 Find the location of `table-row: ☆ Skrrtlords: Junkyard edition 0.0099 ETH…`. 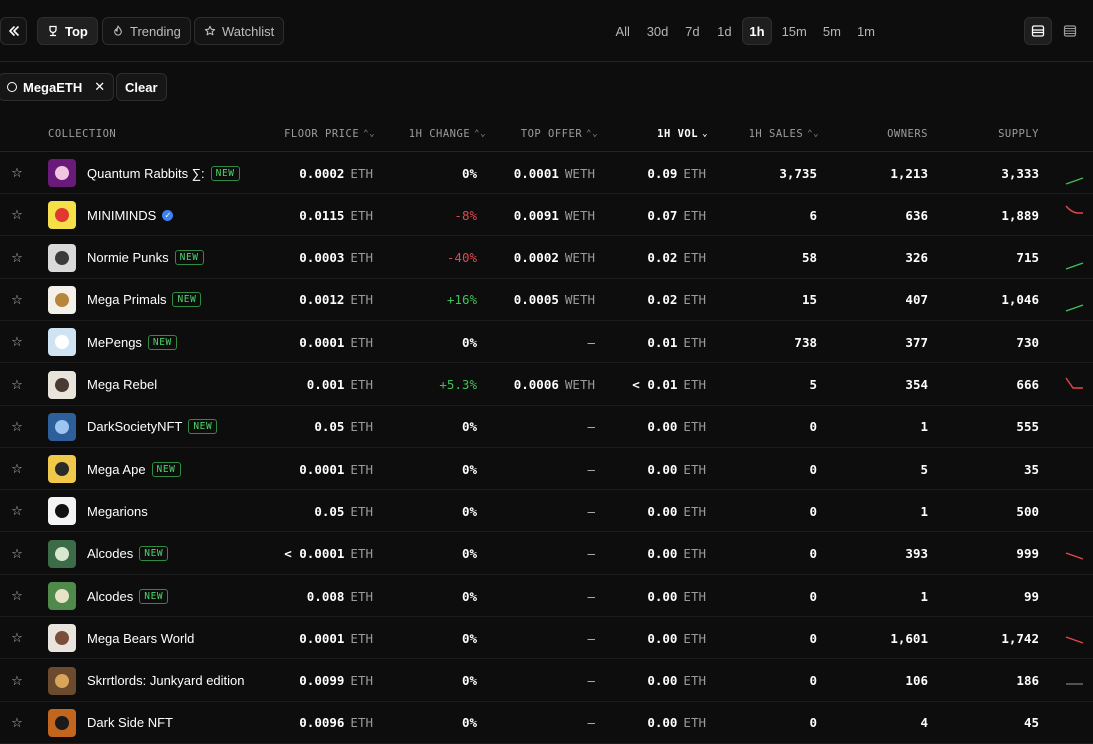

table-row: ☆ Skrrtlords: Junkyard edition 0.0099 ETH… is located at coordinates (546, 681).